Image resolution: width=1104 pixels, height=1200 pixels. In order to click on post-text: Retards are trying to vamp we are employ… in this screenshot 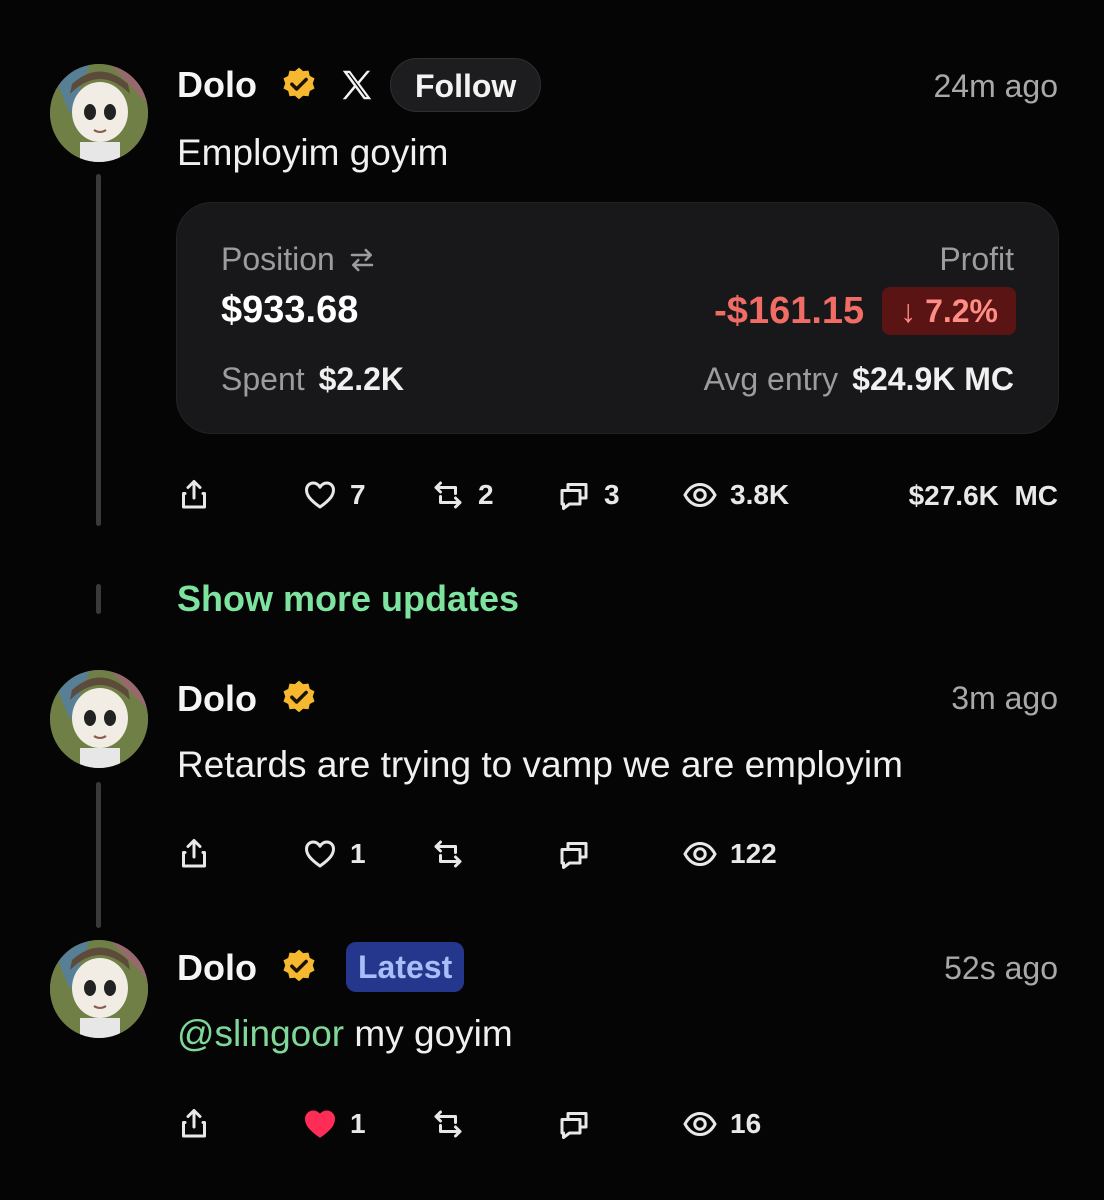, I will do `click(540, 764)`.